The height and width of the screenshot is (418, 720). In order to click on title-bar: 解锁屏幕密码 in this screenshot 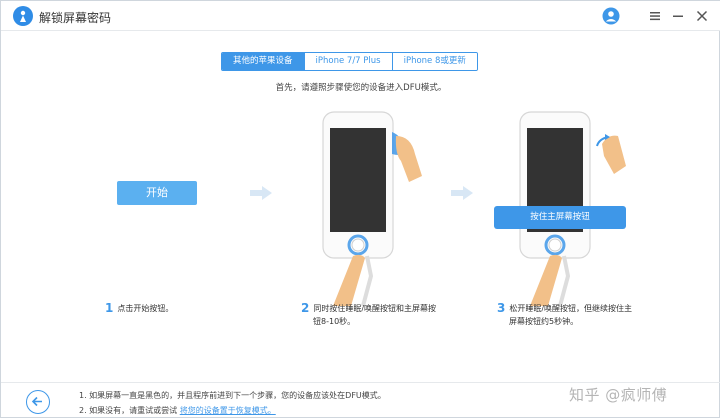, I will do `click(360, 16)`.